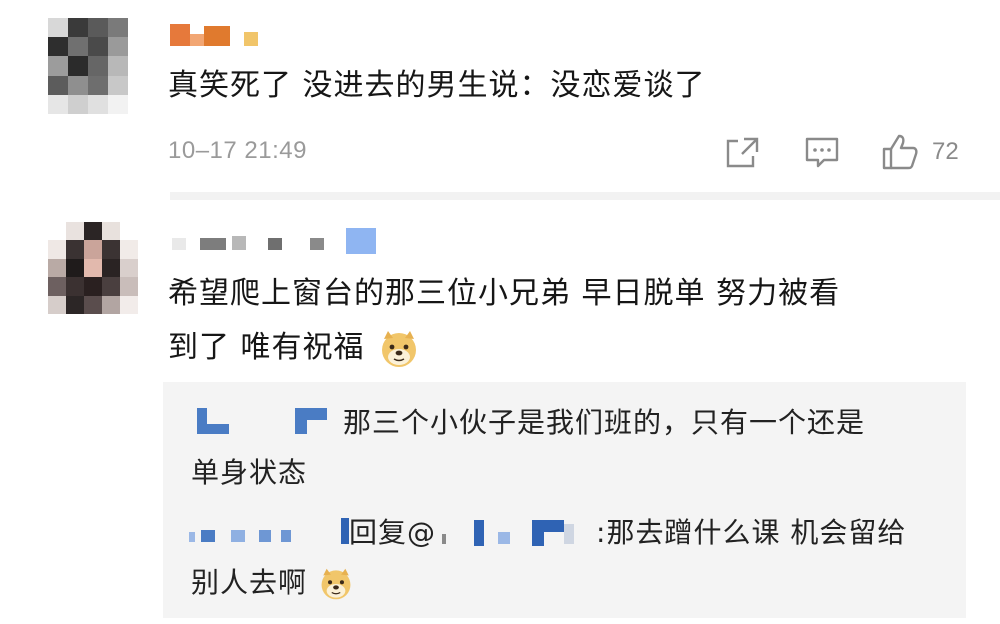  I want to click on comment-text-line-2: 到了 唯有祝福, so click(418, 348).